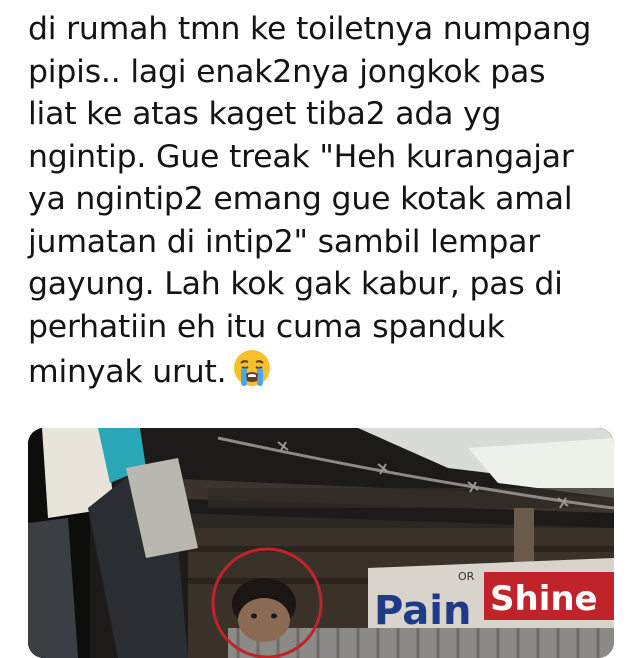 This screenshot has height=658, width=640. Describe the element at coordinates (466, 576) in the screenshot. I see `banner-text-small: OR` at that location.